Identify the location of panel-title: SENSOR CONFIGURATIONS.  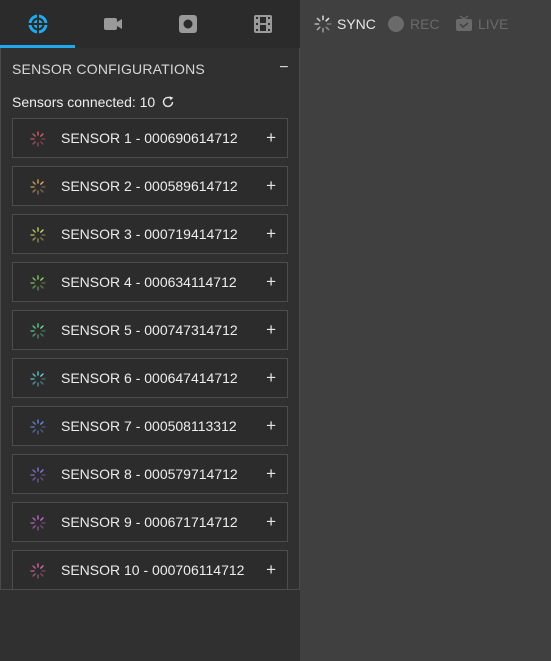
(108, 69).